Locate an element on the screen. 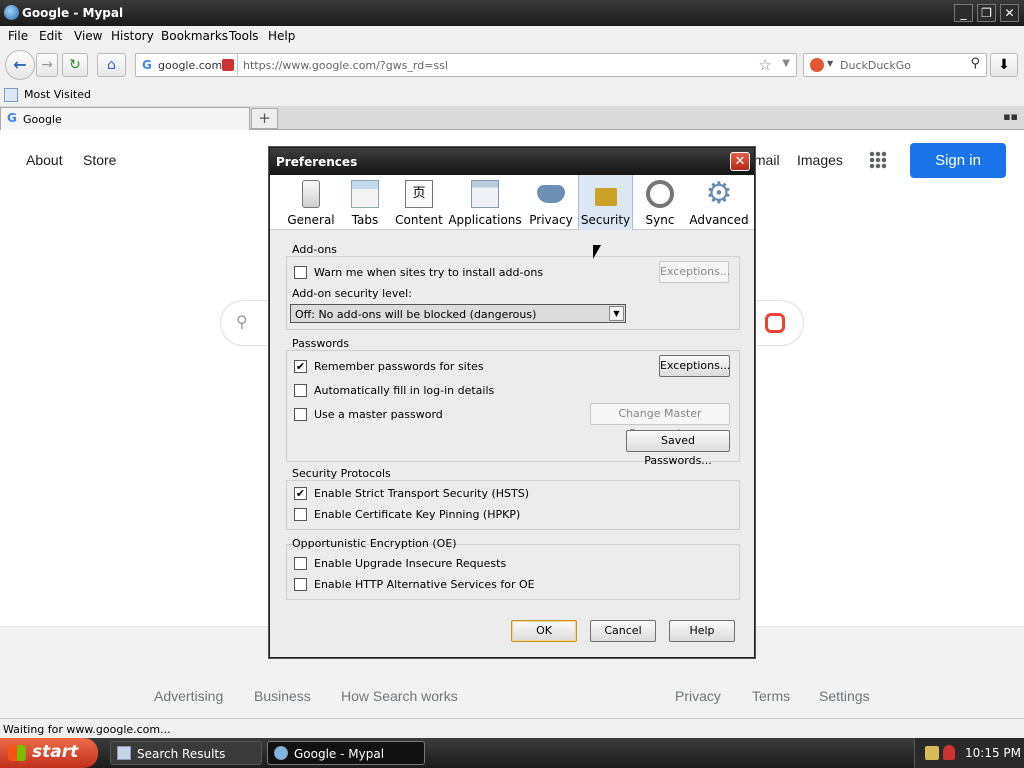  about-link: About is located at coordinates (44, 160).